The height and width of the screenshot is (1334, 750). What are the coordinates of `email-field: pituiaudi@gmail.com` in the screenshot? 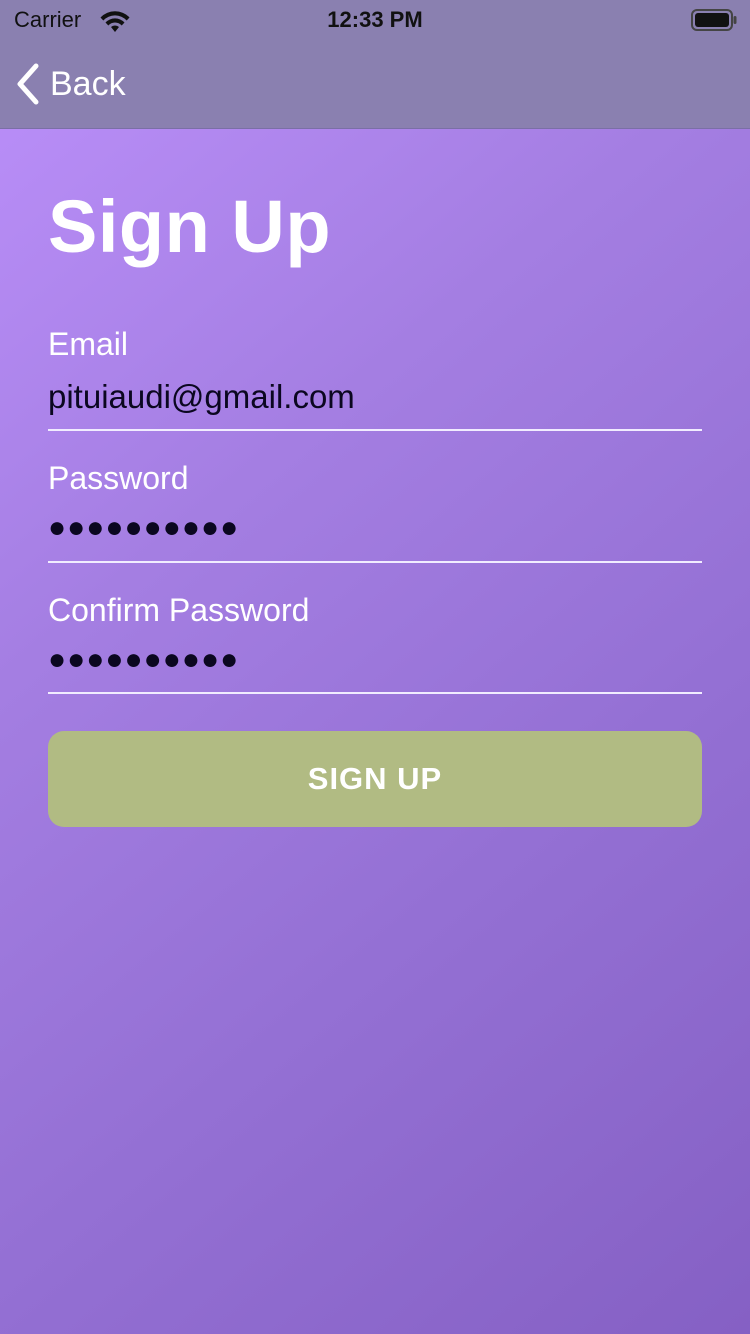 It's located at (375, 397).